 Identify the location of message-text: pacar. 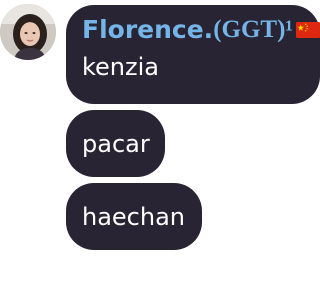
(116, 143).